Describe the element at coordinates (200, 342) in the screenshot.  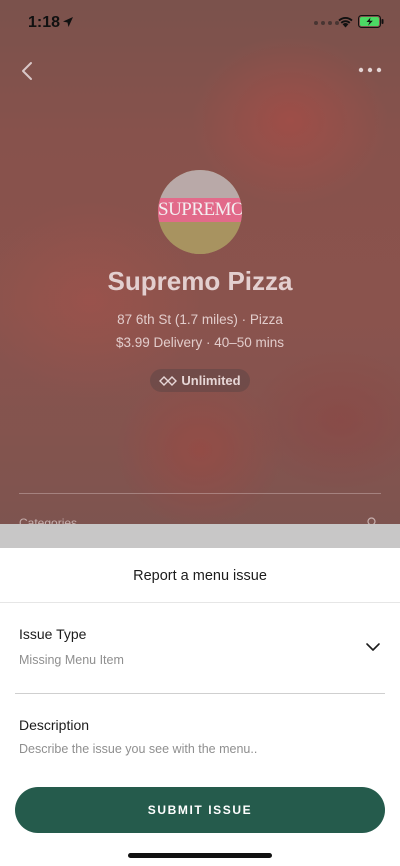
I see `restaurant-delivery-info: $3.99 Delivery · 40–50 mins` at that location.